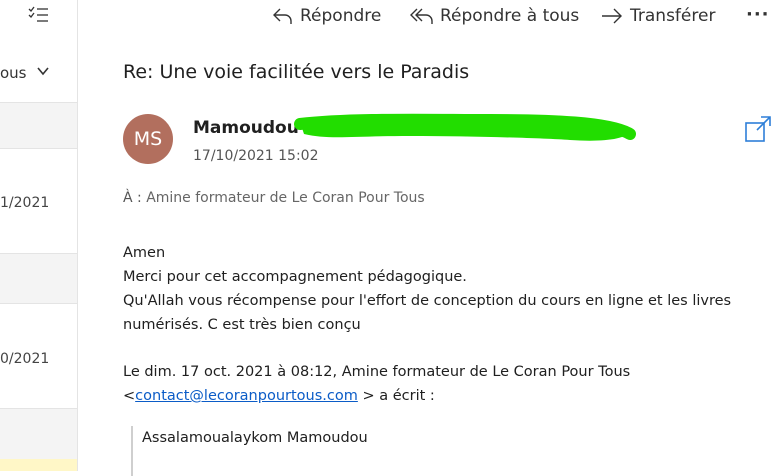  Describe the element at coordinates (38, 465) in the screenshot. I see `list-item-highlight` at that location.